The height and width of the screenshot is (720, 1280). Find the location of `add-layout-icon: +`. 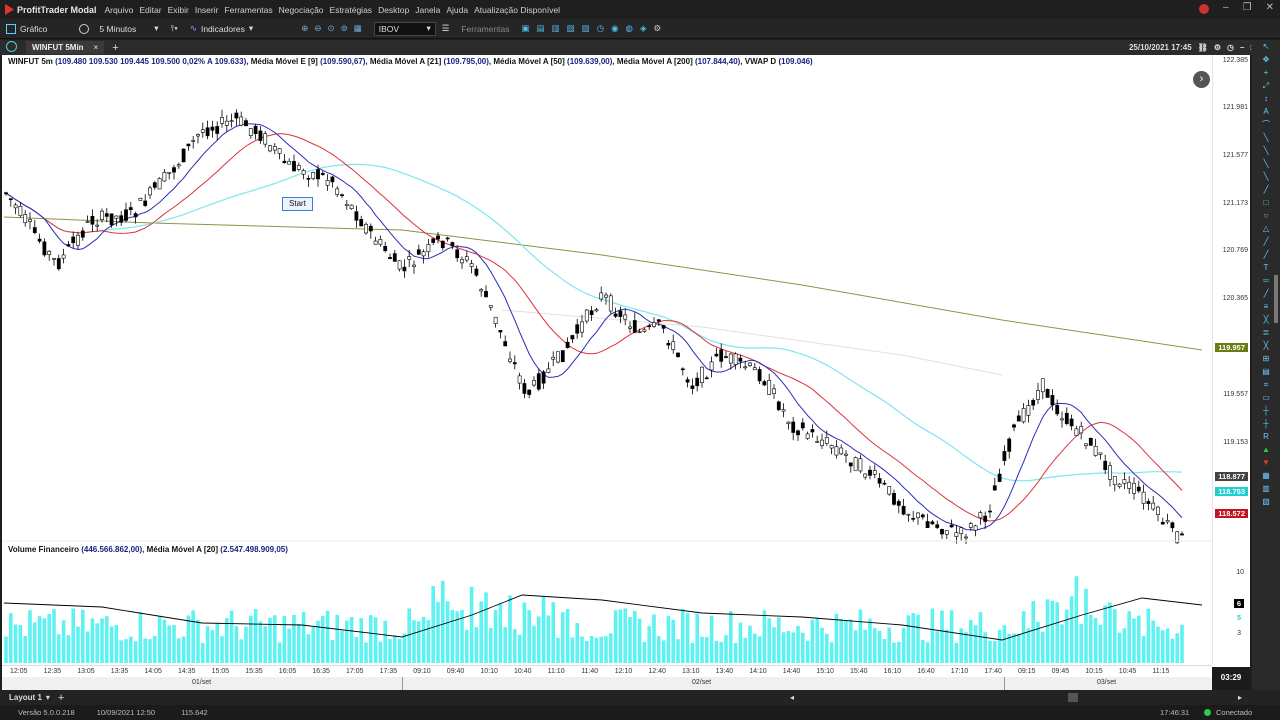

add-layout-icon: + is located at coordinates (61, 698).